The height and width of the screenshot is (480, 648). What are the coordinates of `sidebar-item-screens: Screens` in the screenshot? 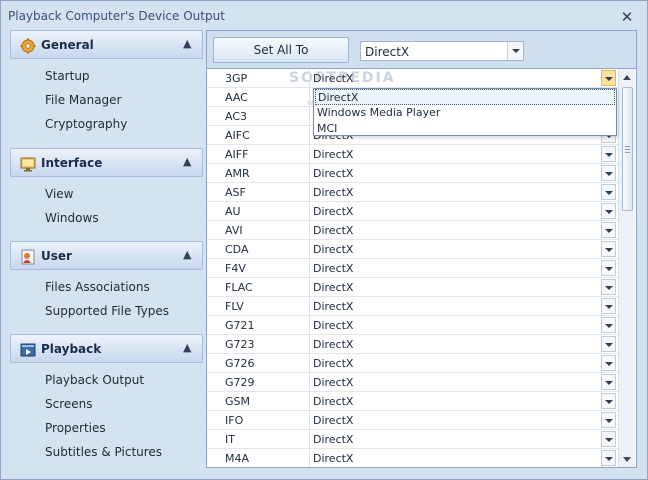 It's located at (69, 404).